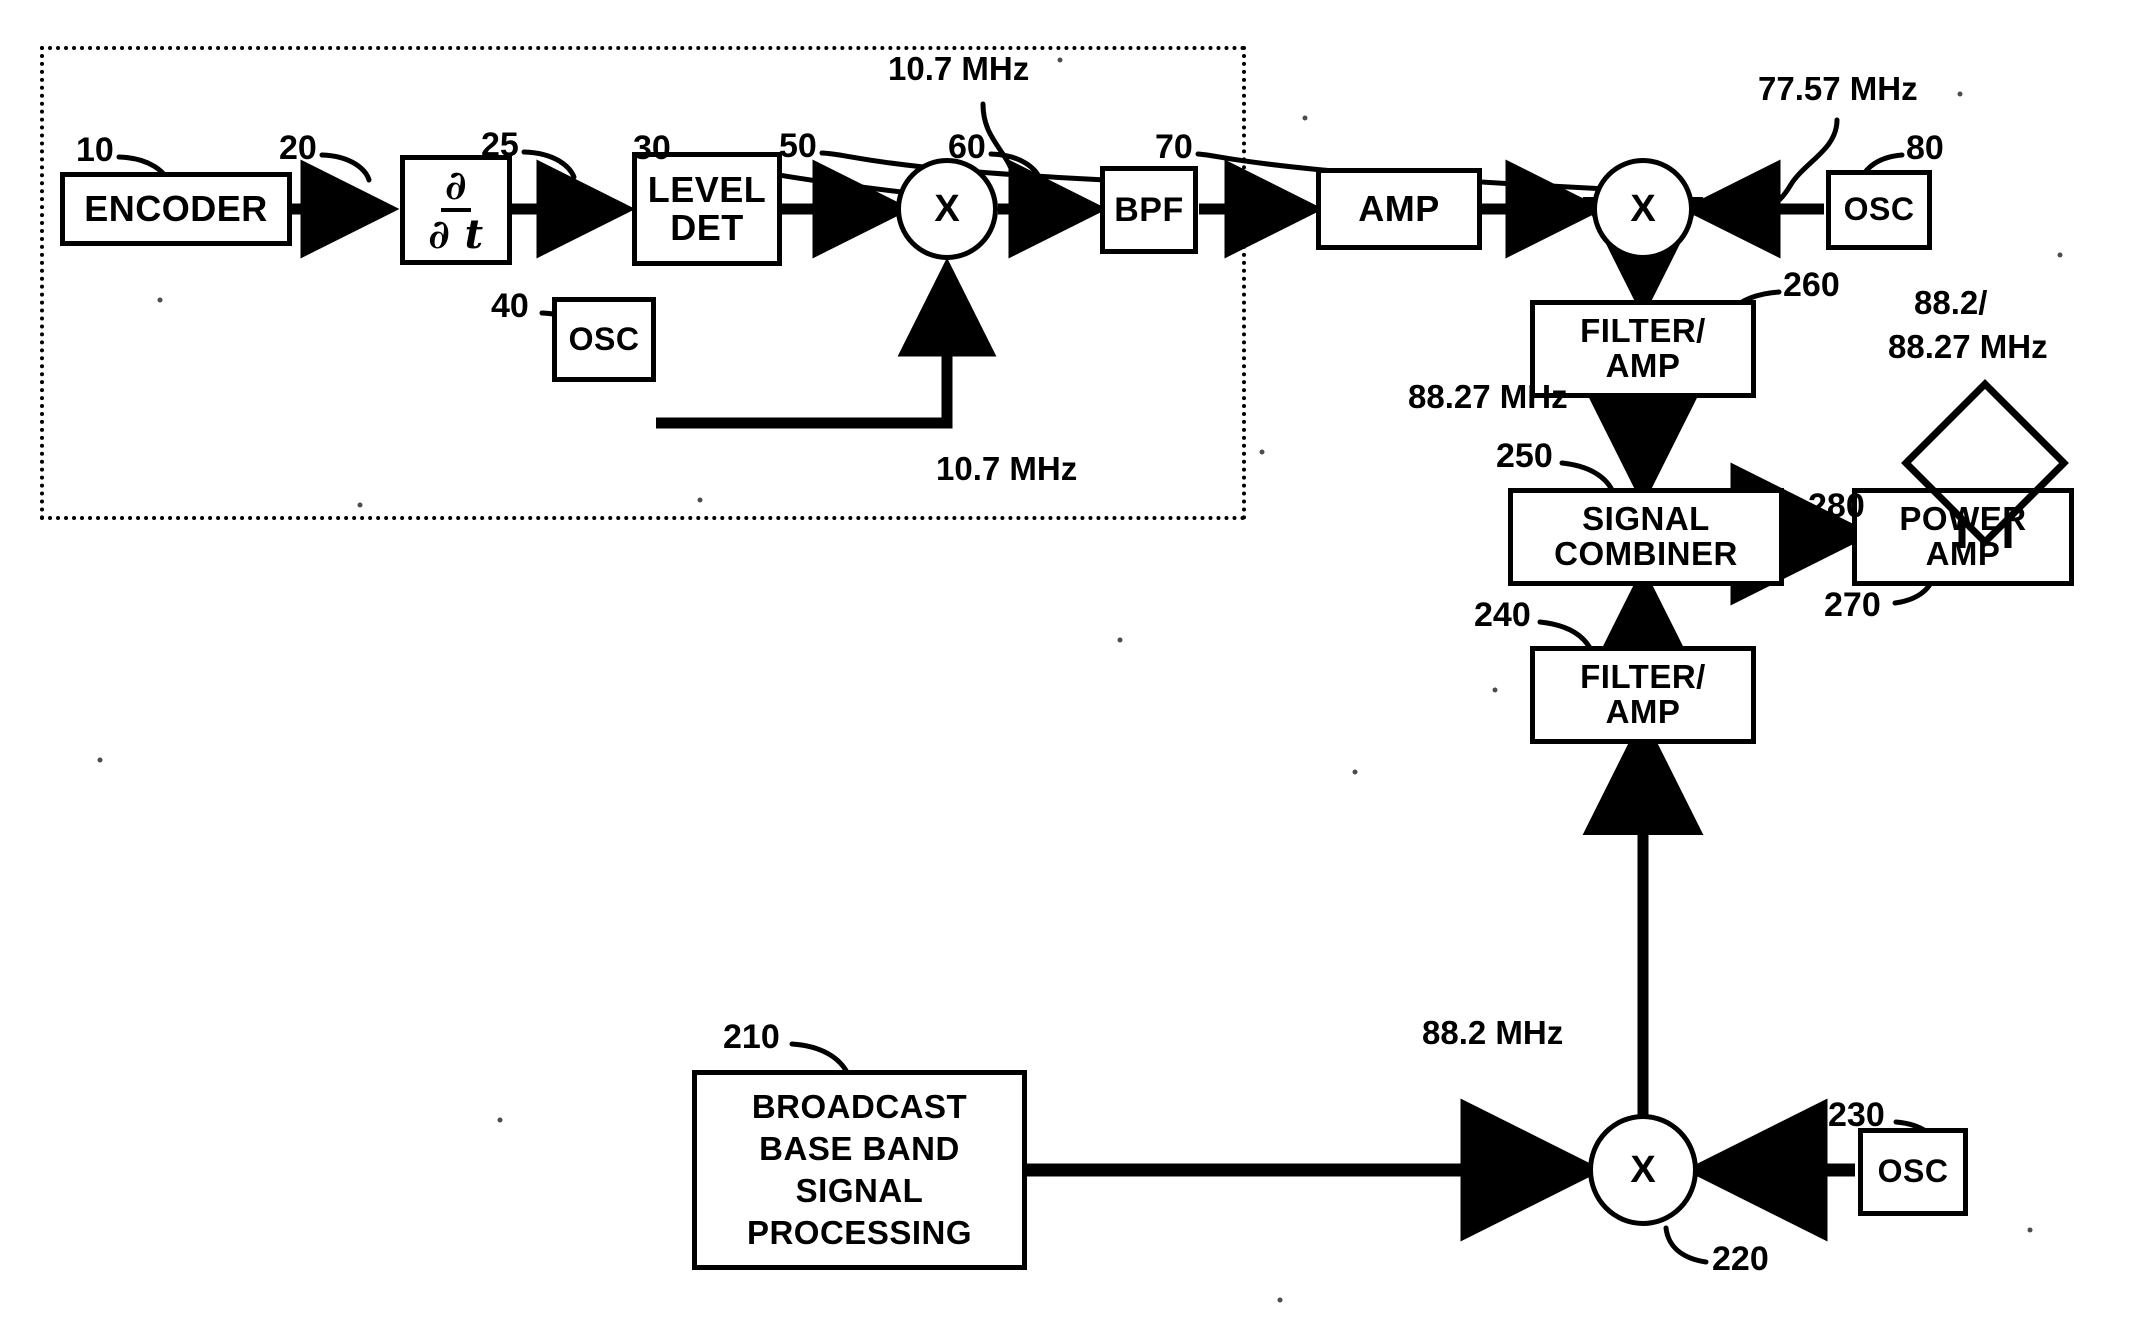  I want to click on mixer-220-symbol: X, so click(1643, 1169).